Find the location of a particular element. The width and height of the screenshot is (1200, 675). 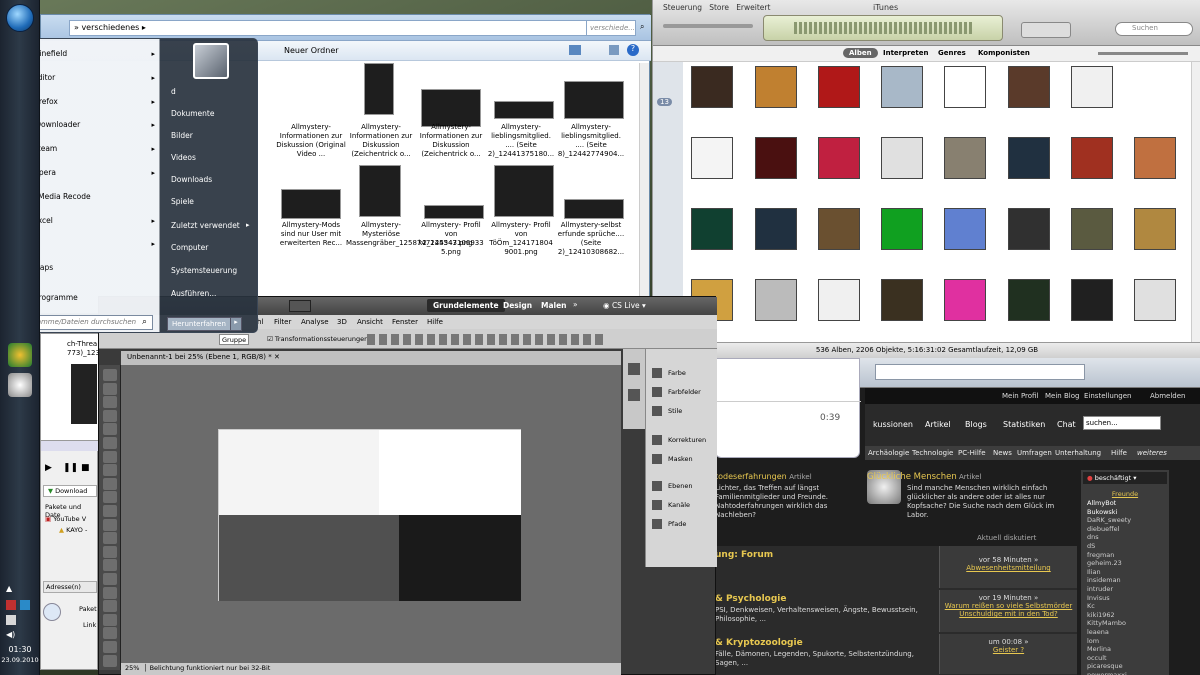

friend-item: insideman is located at coordinates (1127, 580).